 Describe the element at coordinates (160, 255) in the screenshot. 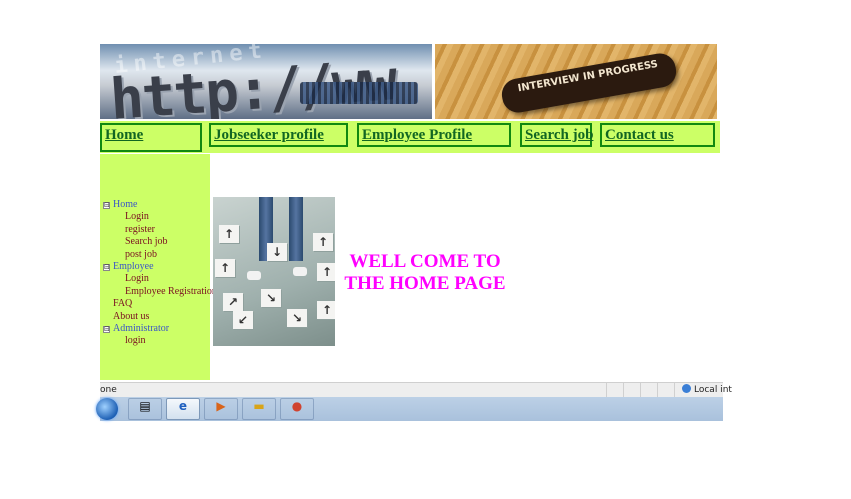

I see `tree-item-post-job: post job` at that location.